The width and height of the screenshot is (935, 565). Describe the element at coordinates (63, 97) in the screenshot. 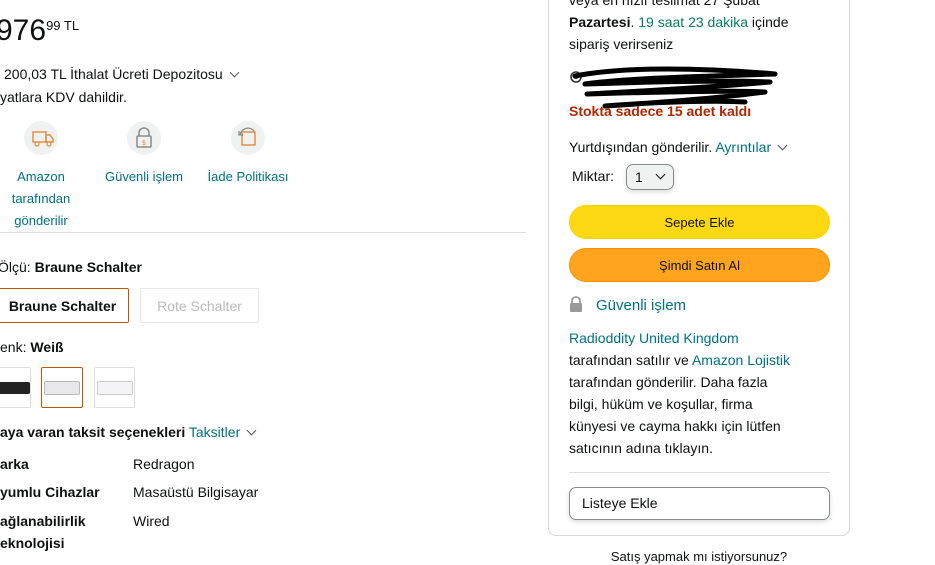

I see `vat-note: yatlara KDV dahildir.` at that location.